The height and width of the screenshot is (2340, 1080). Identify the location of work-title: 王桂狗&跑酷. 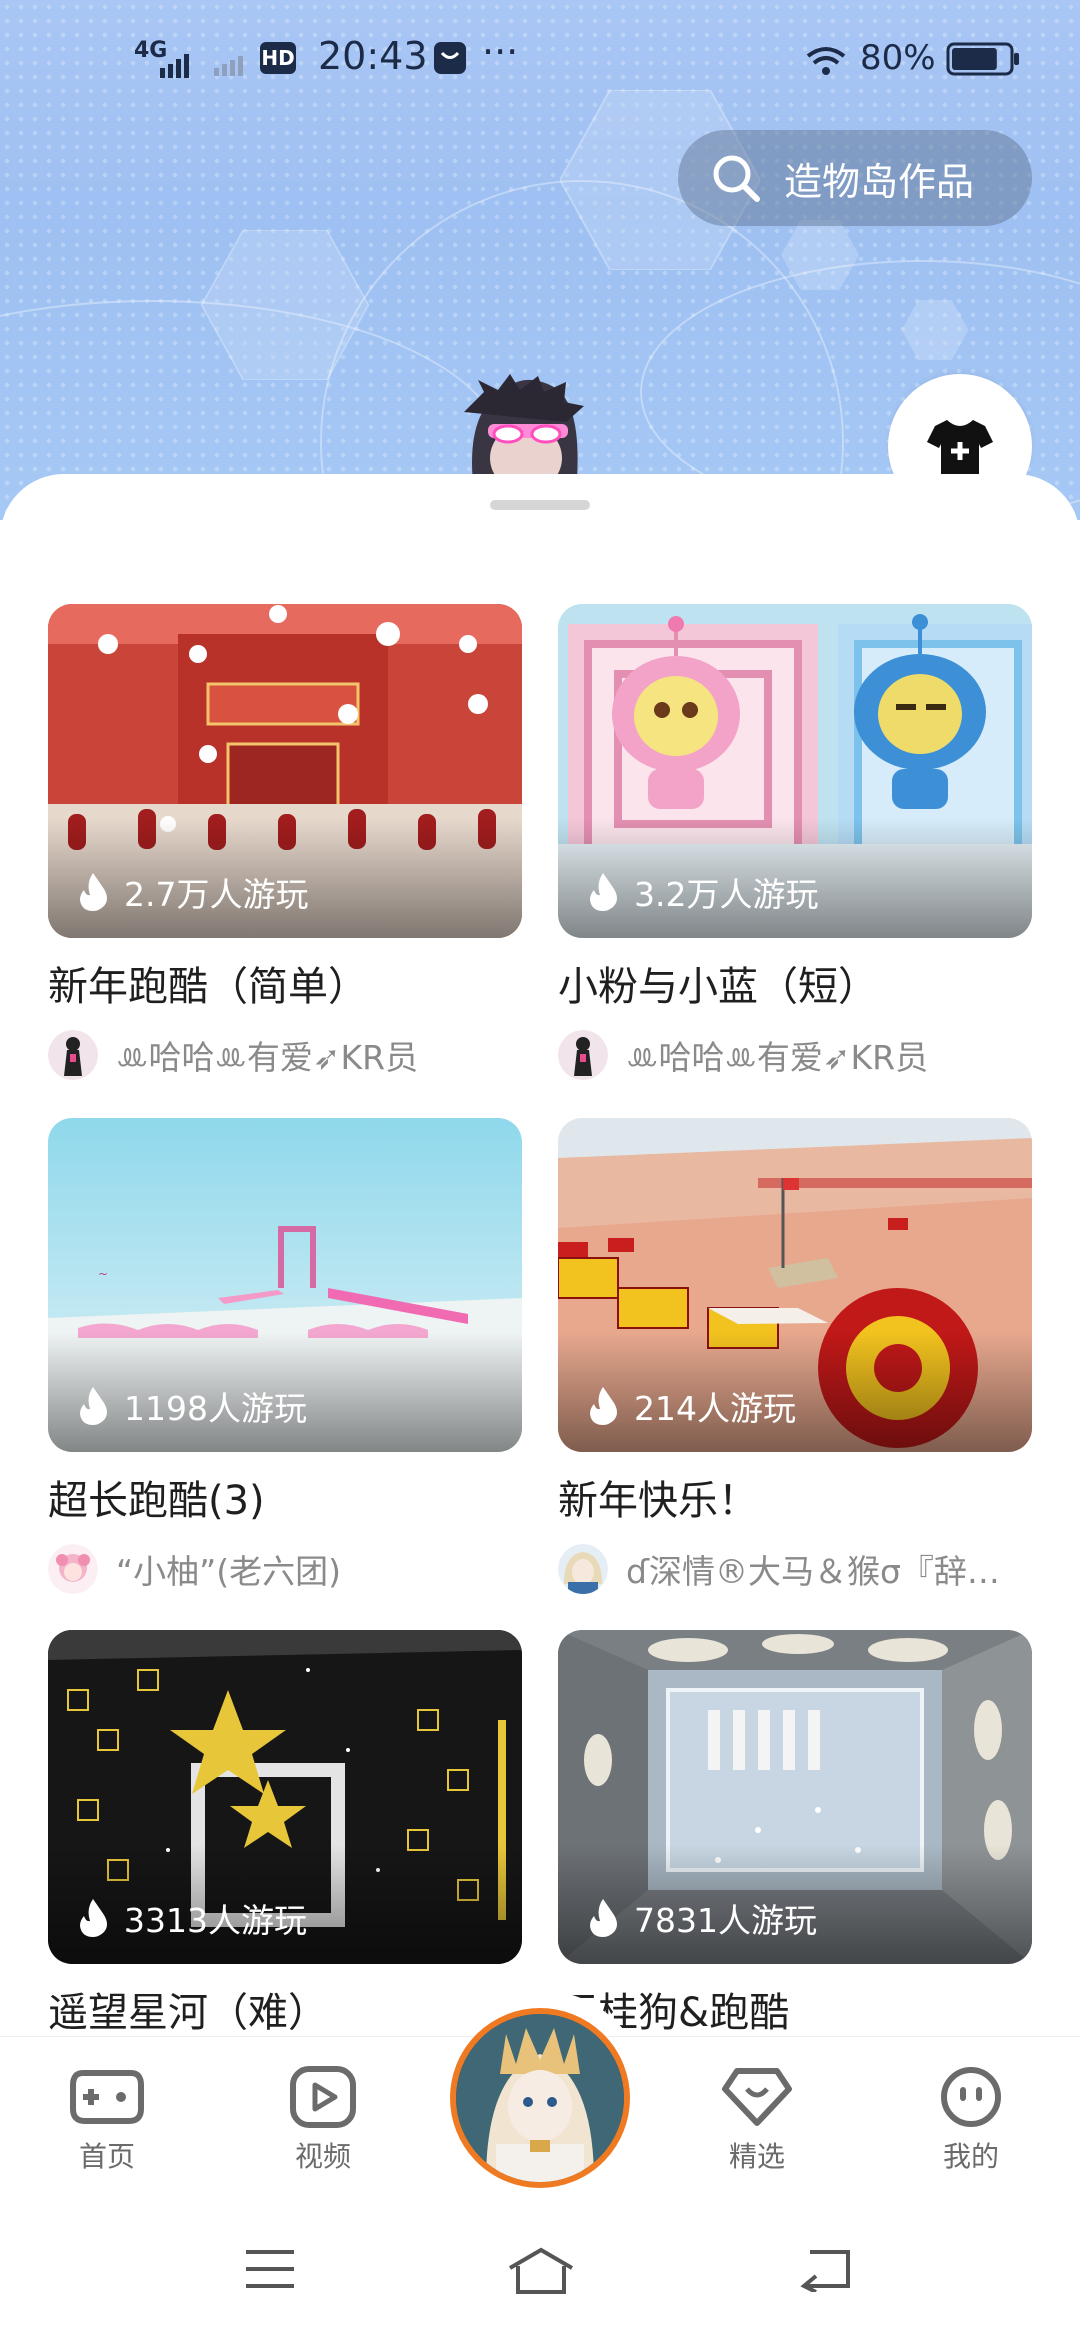
(795, 2013).